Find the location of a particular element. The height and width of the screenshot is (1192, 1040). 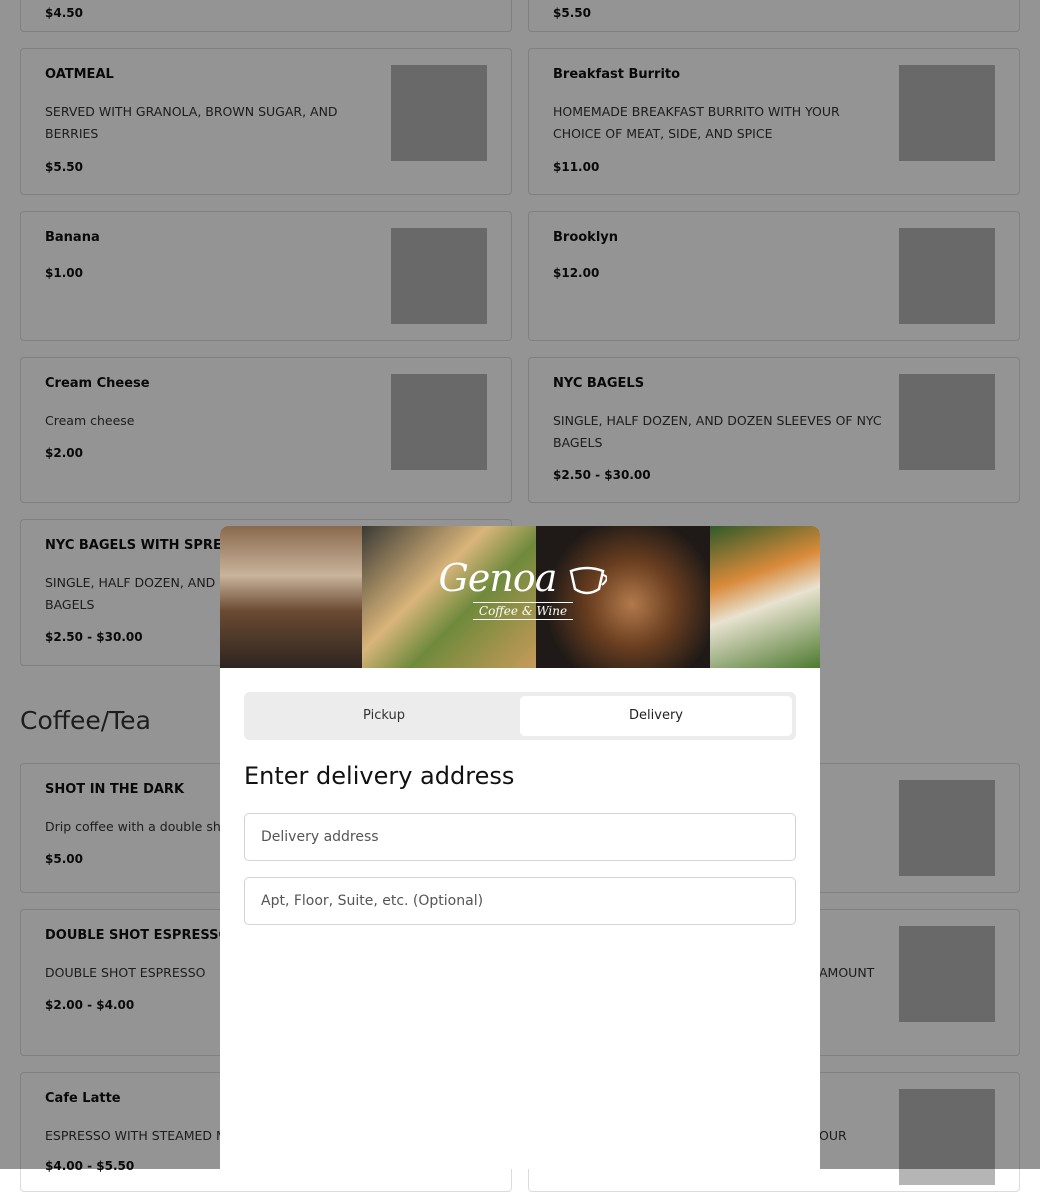

order-type-toggle: Pickup Delivery is located at coordinates (520, 716).